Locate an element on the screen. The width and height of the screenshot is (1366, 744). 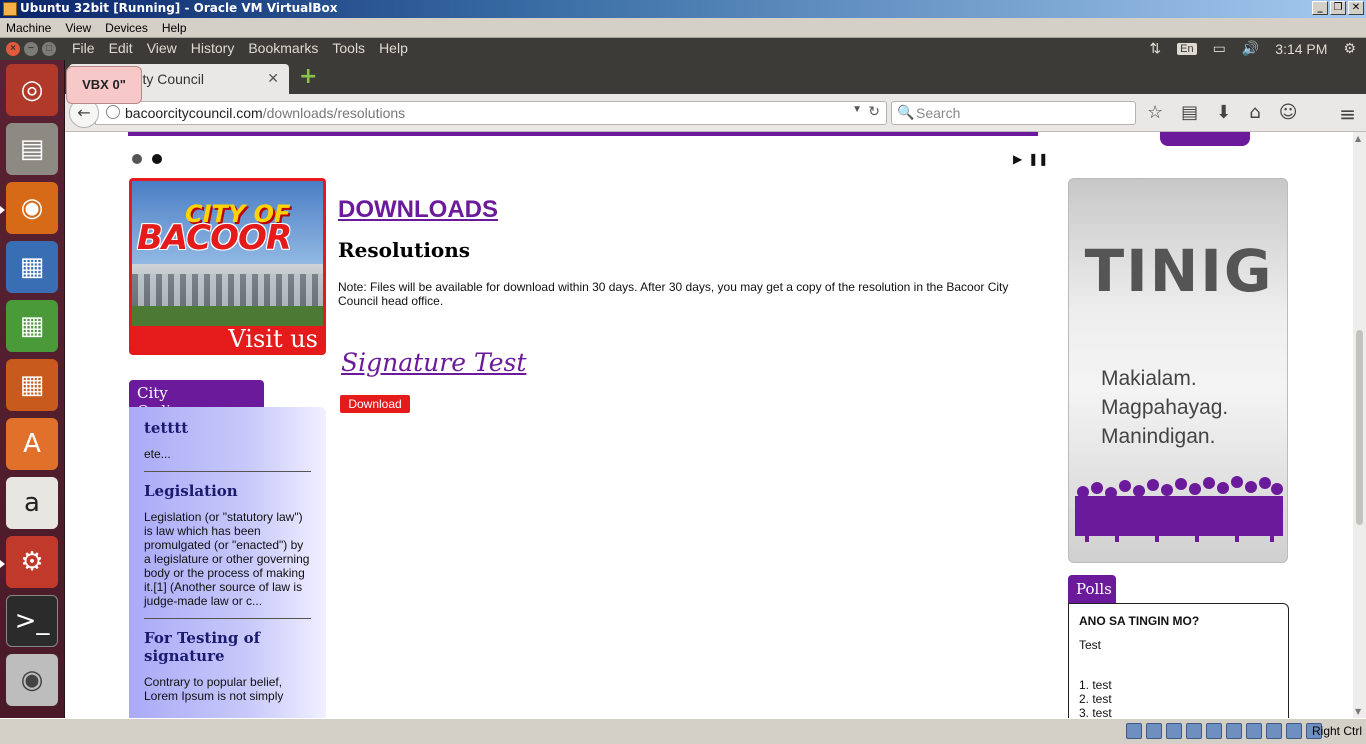
unity-launcher: ◎ ▤ ◉ ▦ ▦ ▦ A a ⚙ >_ ◉ is located at coordinates (32, 389).